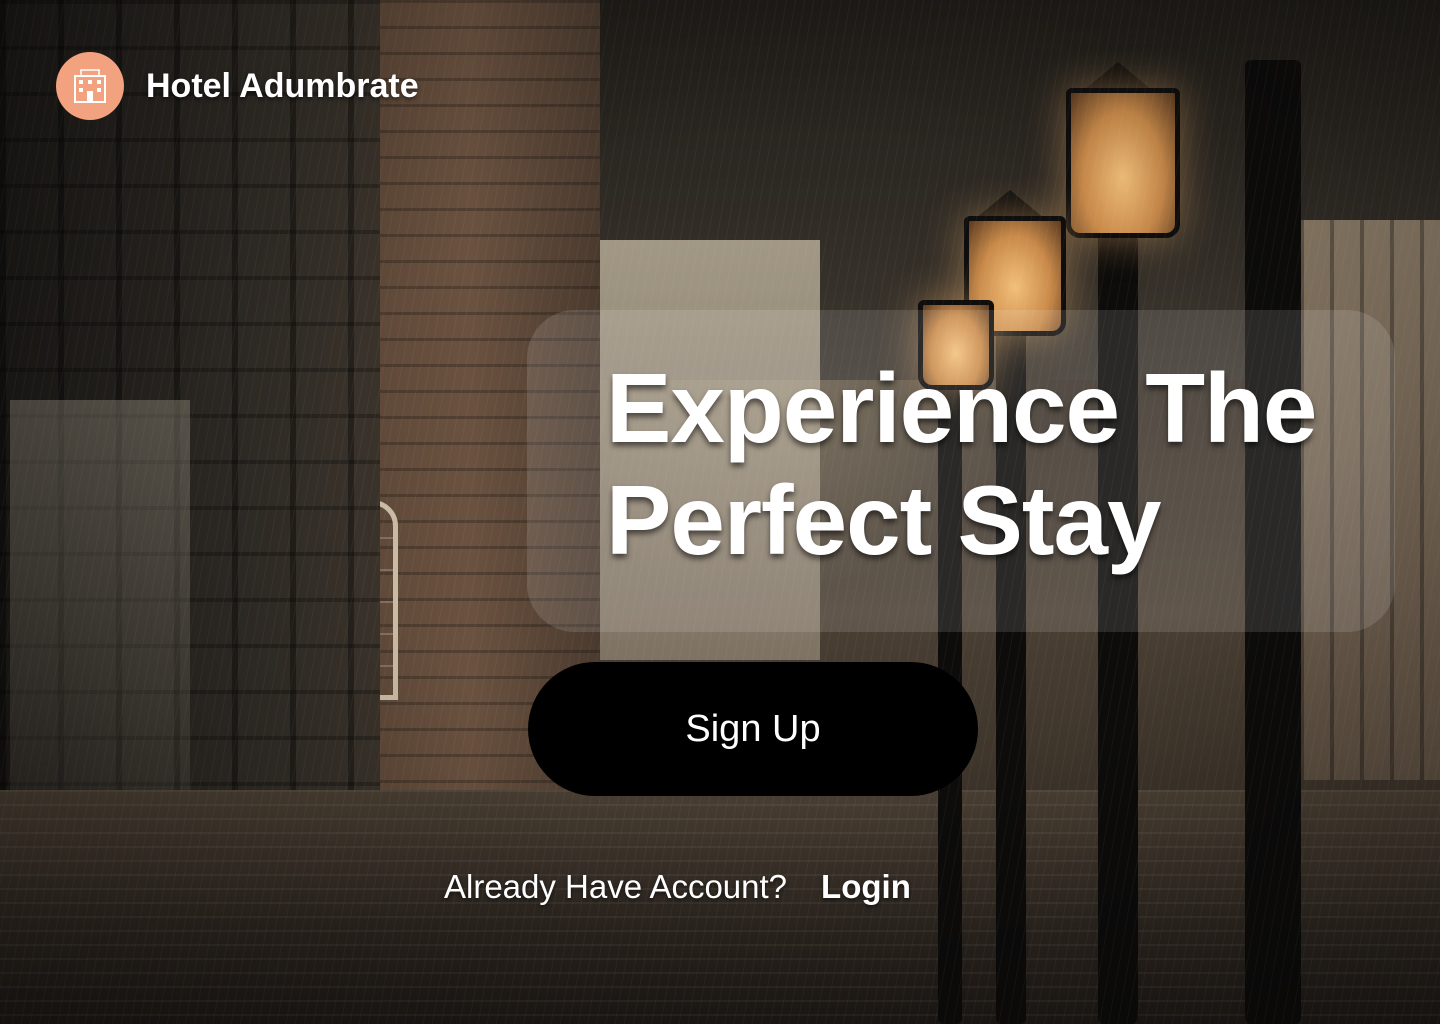  What do you see at coordinates (100, 620) in the screenshot?
I see `background-shop-window` at bounding box center [100, 620].